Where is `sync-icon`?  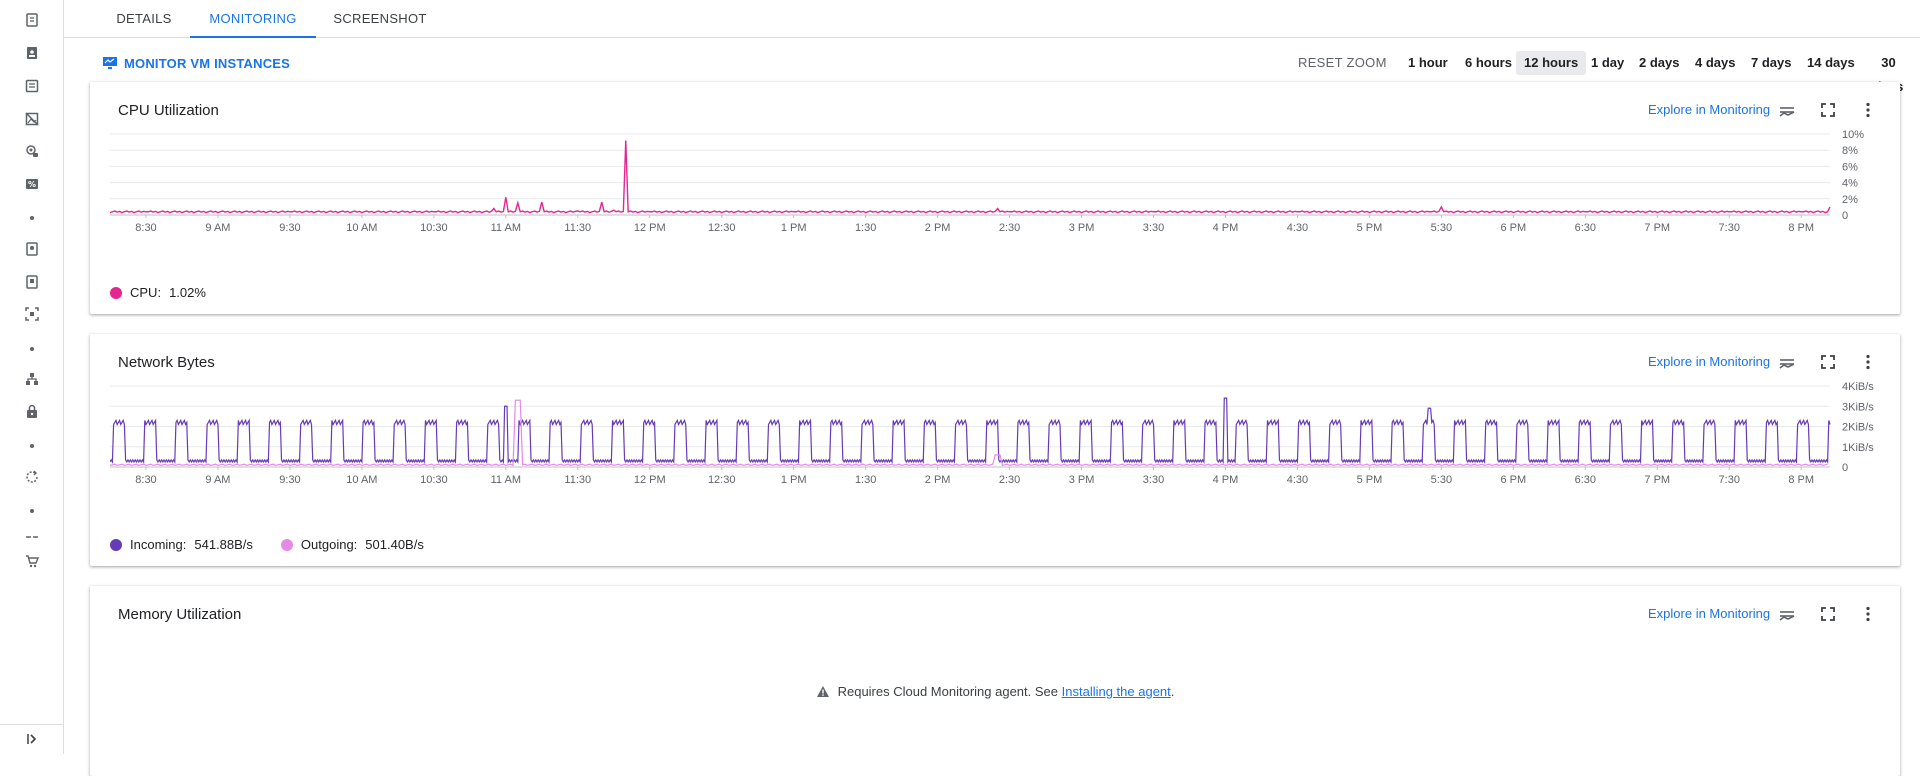
sync-icon is located at coordinates (32, 477).